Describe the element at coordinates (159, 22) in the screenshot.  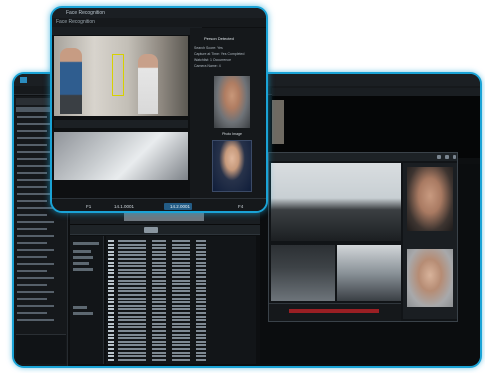
I see `front-menu-bar: Face Recognition` at that location.